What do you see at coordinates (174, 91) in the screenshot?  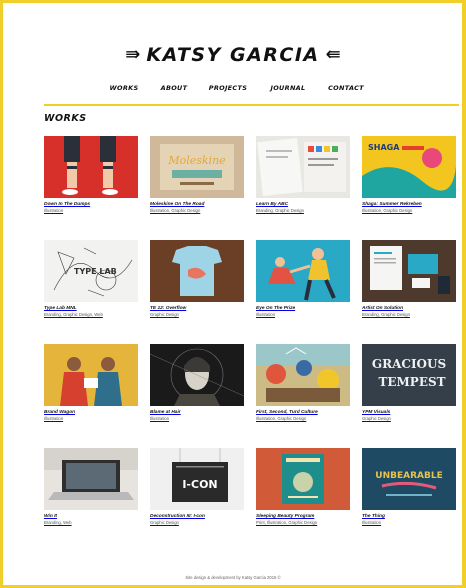 I see `nav-about: ABOUT` at bounding box center [174, 91].